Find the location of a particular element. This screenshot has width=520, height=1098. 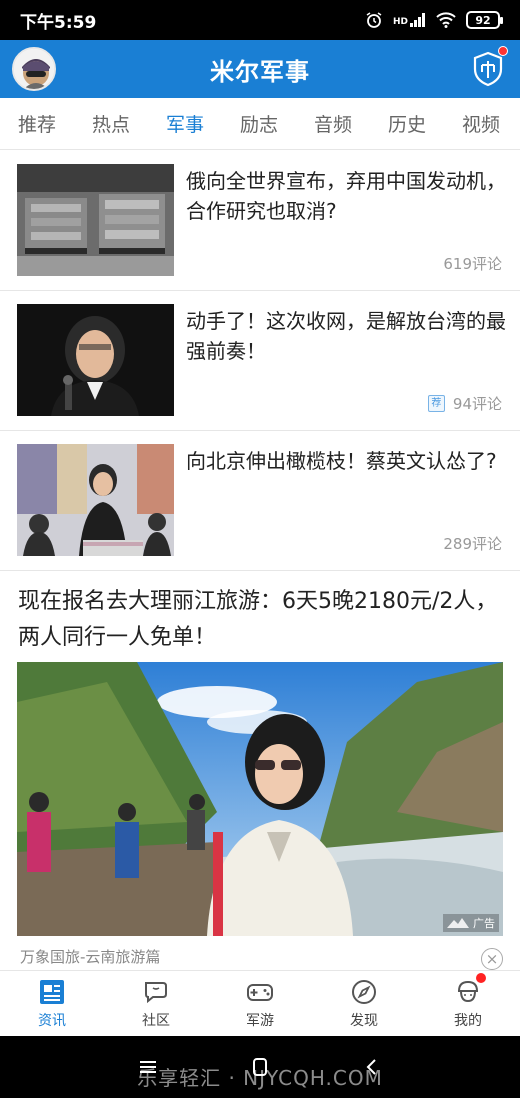

comment-count: 619评论 is located at coordinates (472, 264).